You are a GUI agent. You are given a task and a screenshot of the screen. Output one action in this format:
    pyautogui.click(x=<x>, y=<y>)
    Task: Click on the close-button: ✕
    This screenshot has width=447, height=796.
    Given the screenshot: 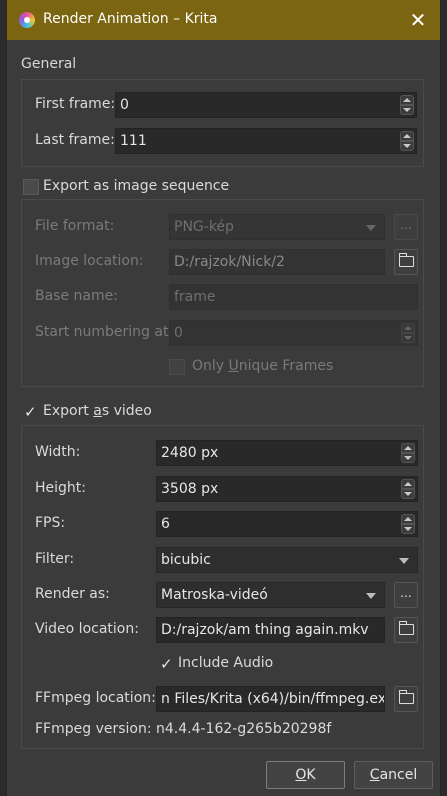 What is the action you would take?
    pyautogui.click(x=418, y=20)
    